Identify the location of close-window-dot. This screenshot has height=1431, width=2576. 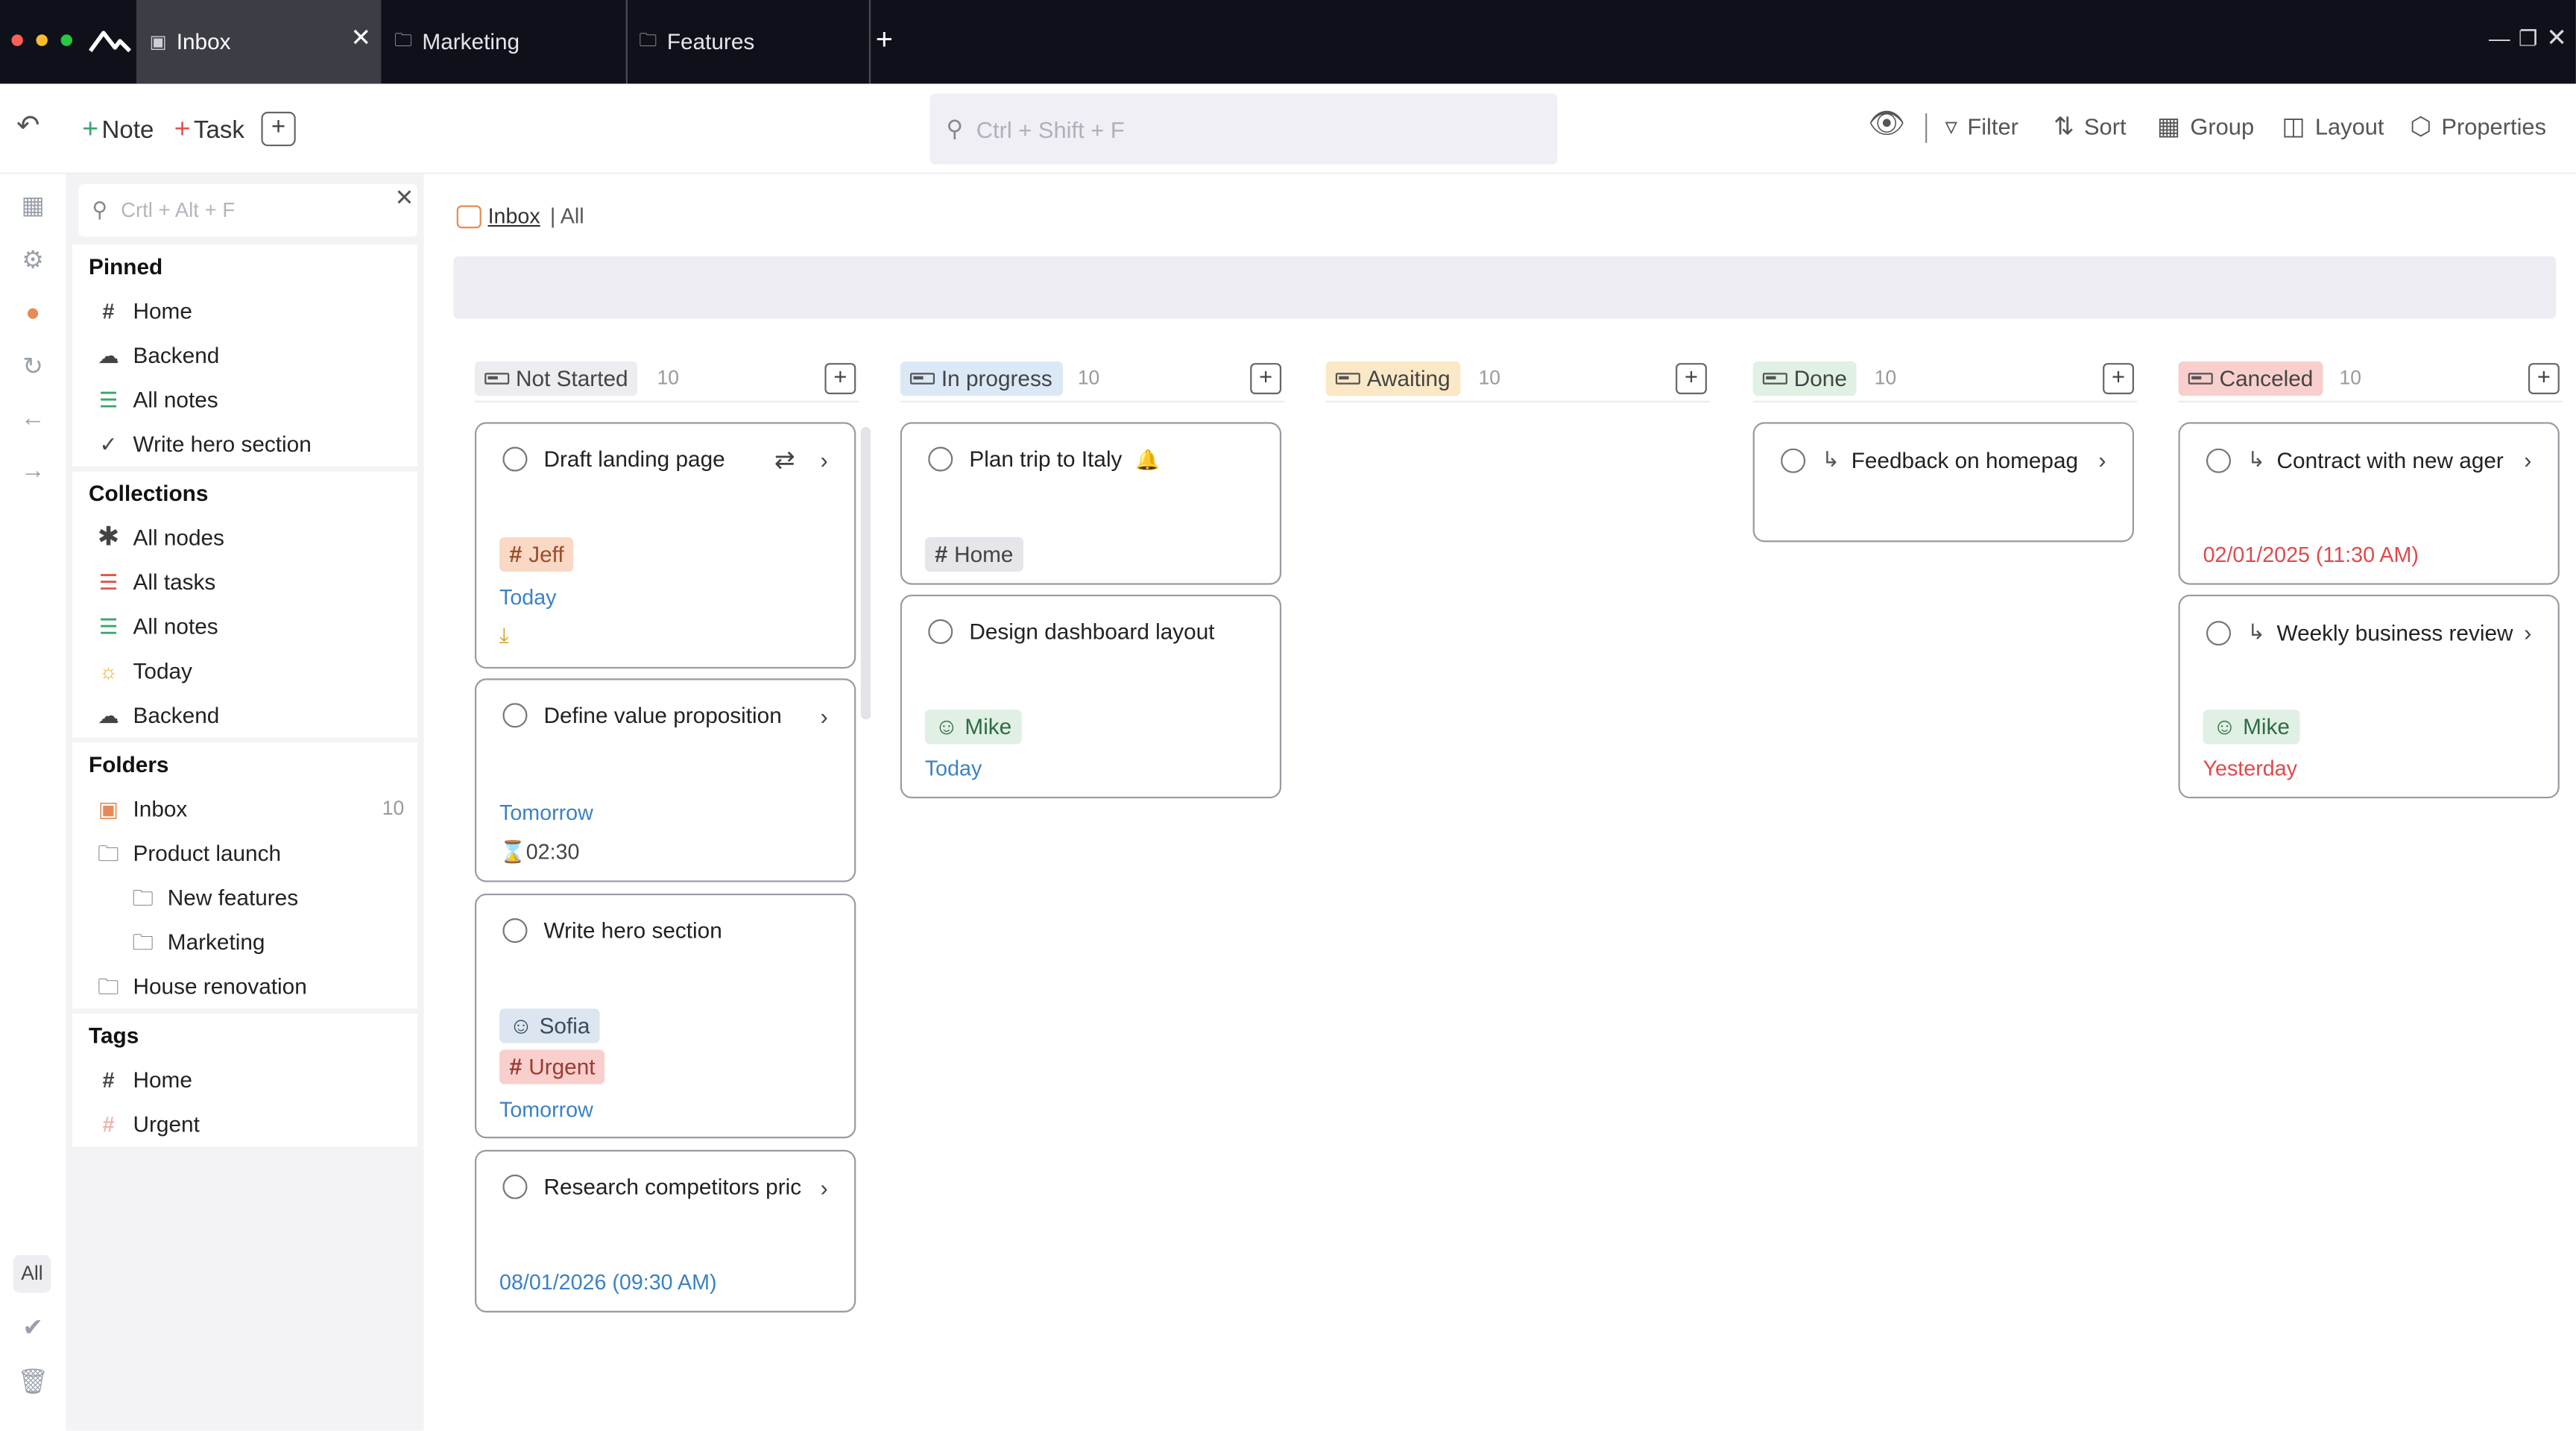
(17, 40).